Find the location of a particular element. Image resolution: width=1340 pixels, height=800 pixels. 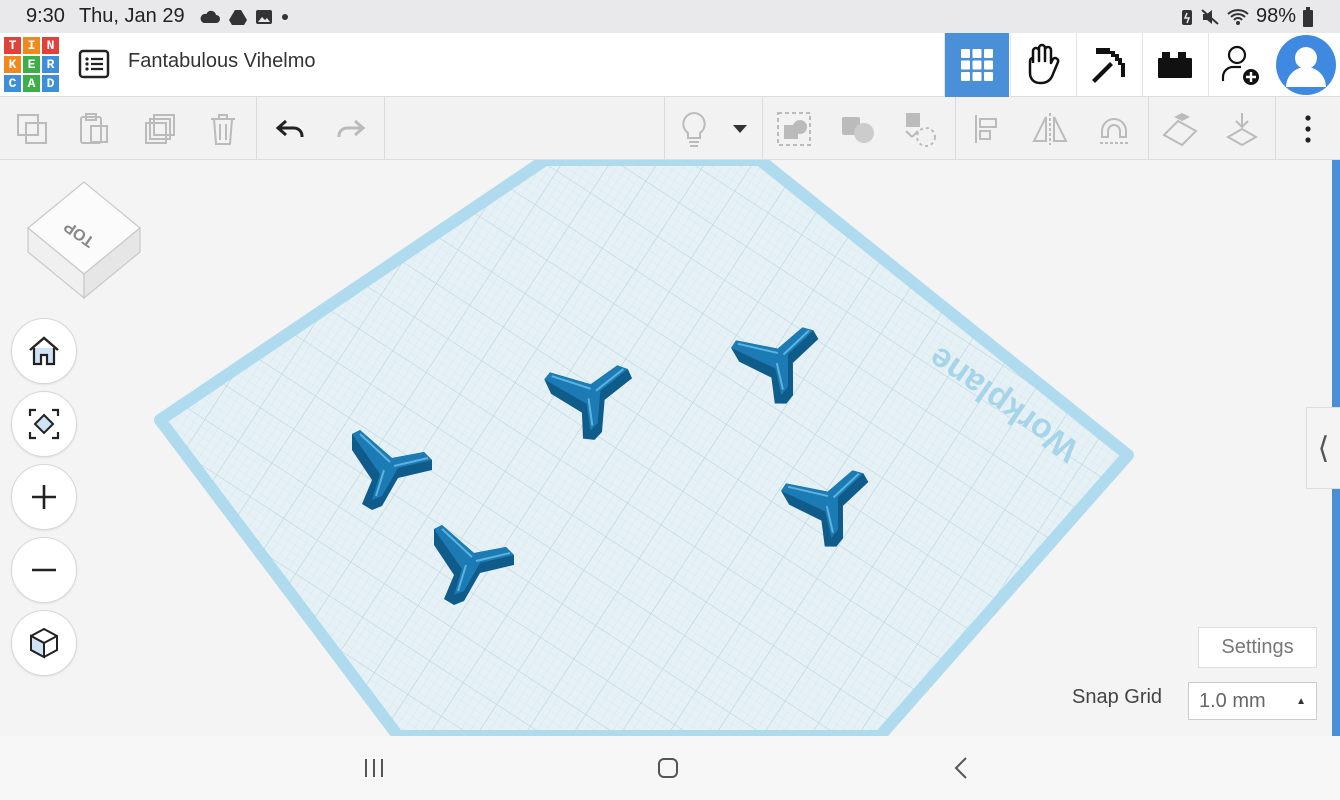

lego-brick-icon is located at coordinates (1175, 65).